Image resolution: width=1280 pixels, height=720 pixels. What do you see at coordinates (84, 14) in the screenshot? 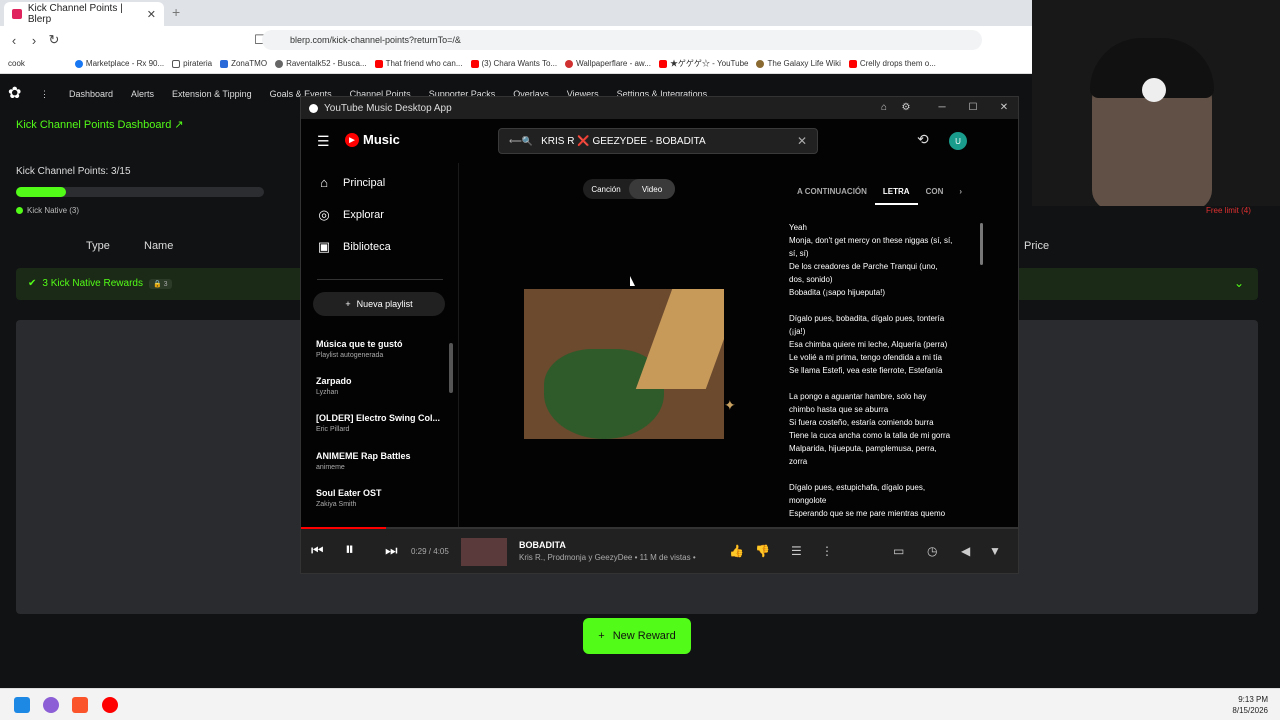
I see `browser-tab: Kick Channel Points | Blerp ✕` at bounding box center [84, 14].